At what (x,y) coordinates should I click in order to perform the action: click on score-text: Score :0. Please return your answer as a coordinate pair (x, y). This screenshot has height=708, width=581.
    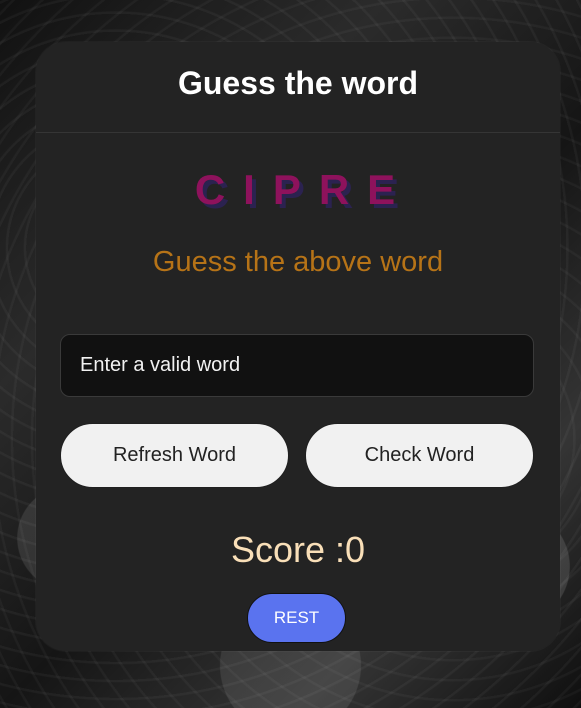
    Looking at the image, I should click on (298, 549).